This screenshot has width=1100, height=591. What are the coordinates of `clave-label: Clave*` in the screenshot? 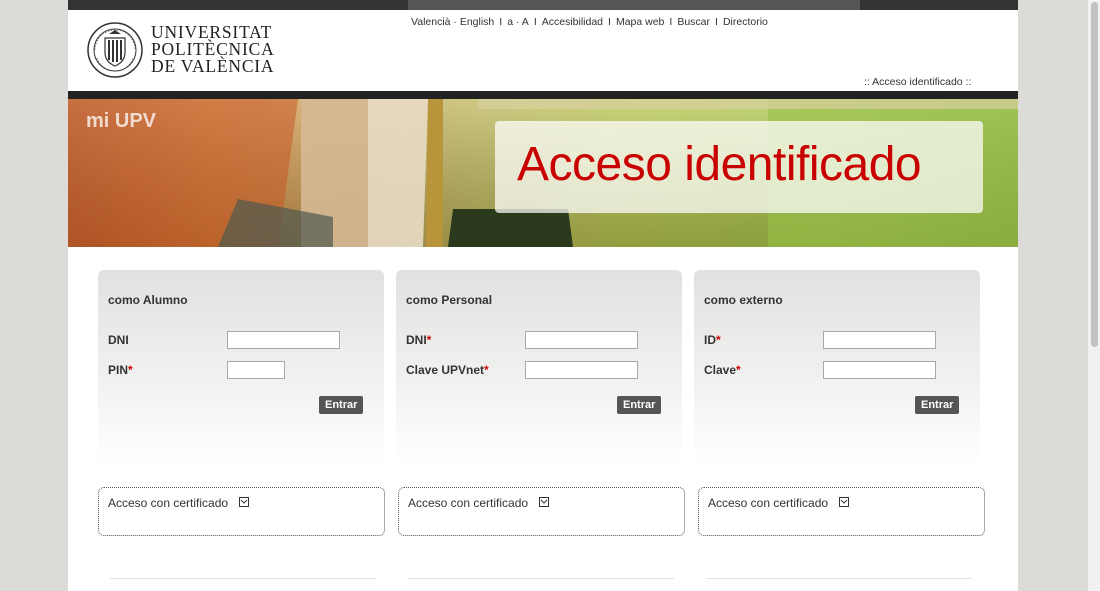 It's located at (722, 370).